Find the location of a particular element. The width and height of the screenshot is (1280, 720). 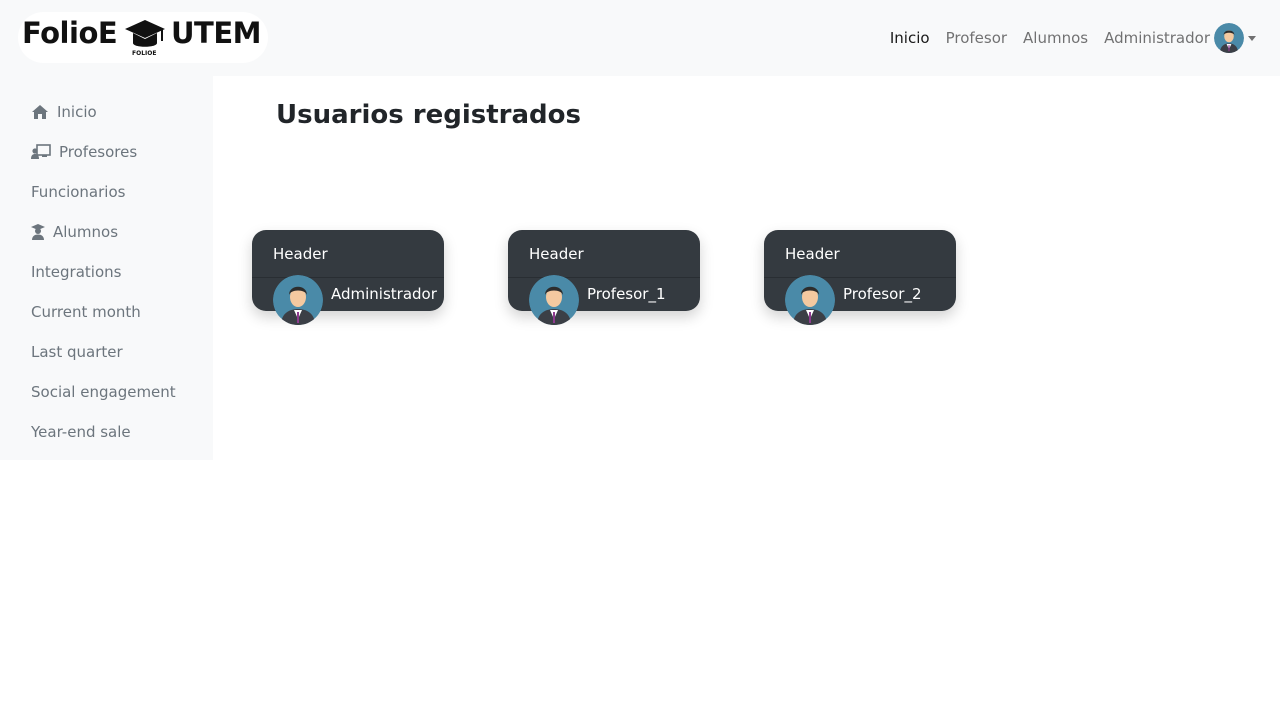

user-card-profesor-1: Header Profesor_1 is located at coordinates (604, 277).